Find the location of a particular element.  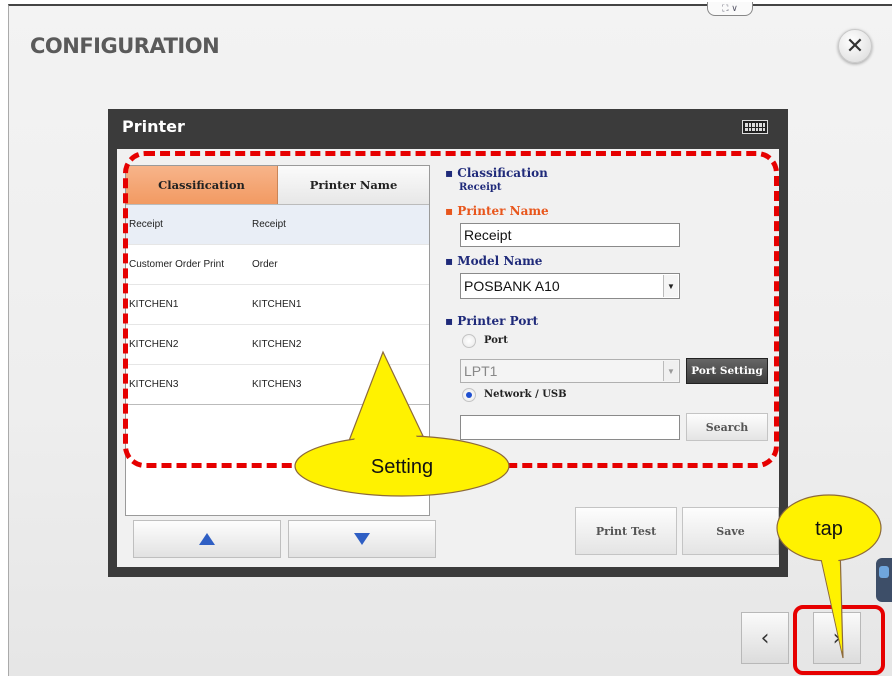

network-address-field is located at coordinates (570, 427).